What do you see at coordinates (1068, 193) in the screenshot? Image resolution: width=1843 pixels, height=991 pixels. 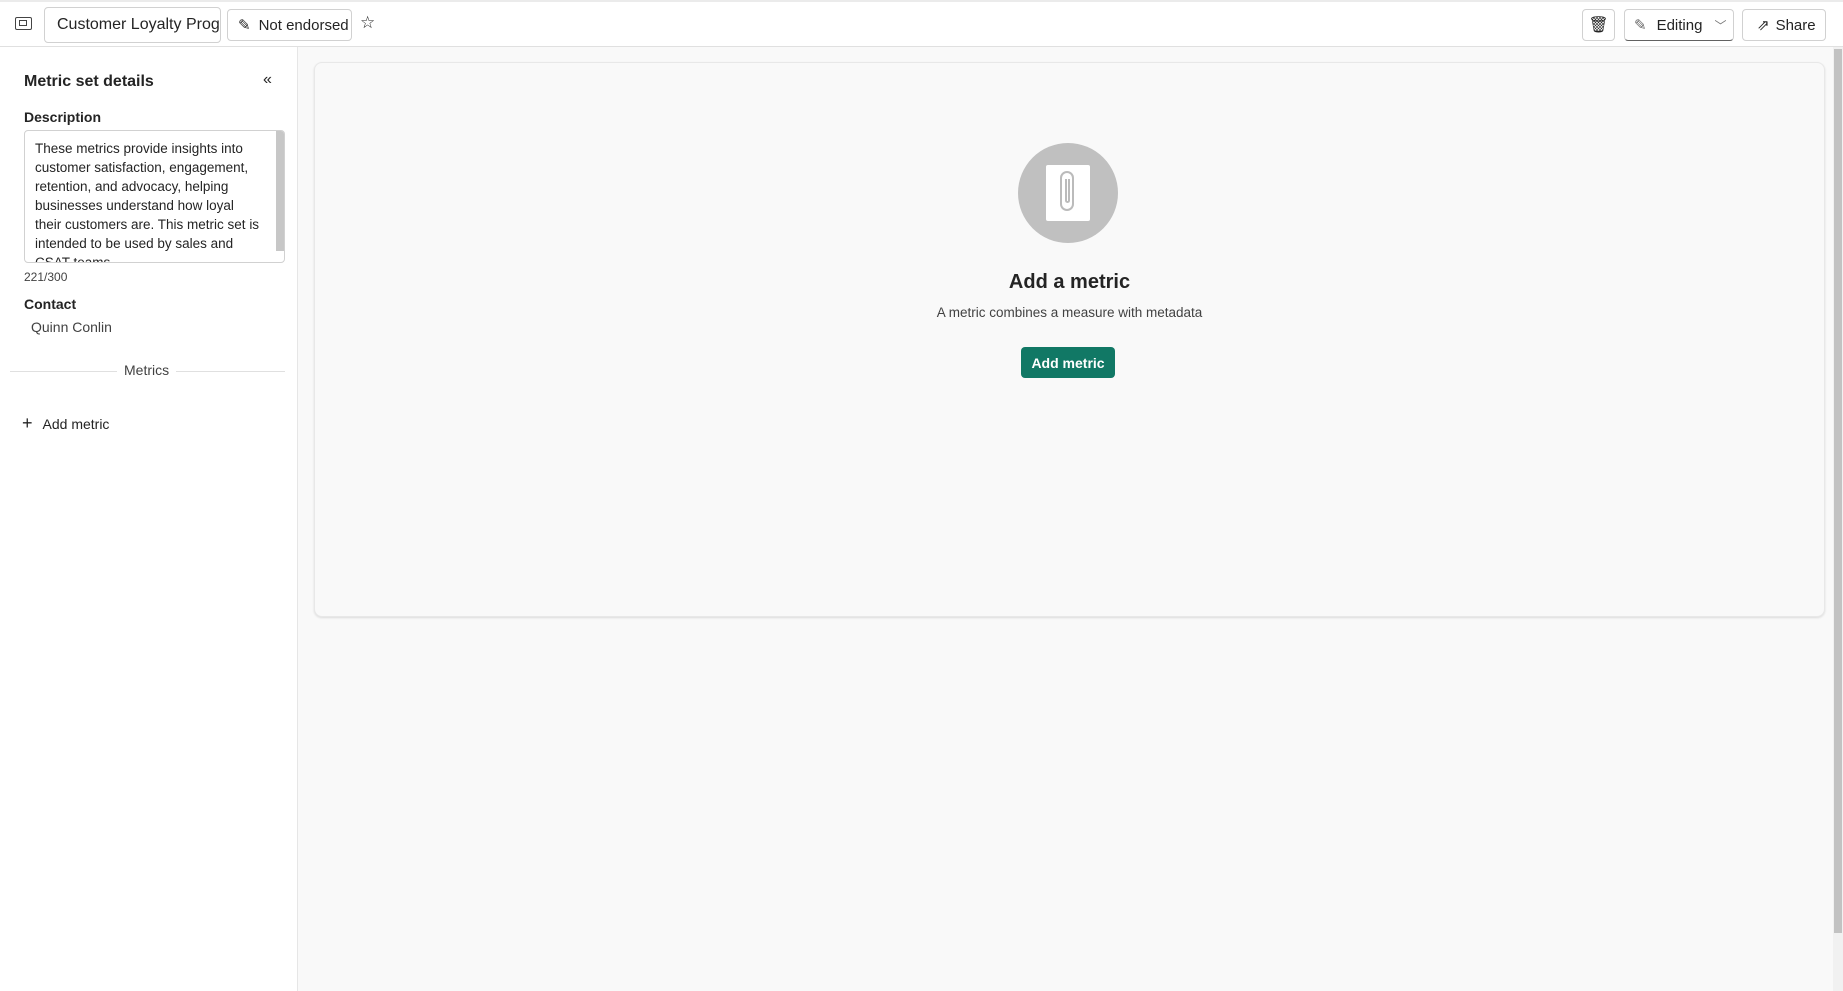 I see `metric-illustration-icon` at bounding box center [1068, 193].